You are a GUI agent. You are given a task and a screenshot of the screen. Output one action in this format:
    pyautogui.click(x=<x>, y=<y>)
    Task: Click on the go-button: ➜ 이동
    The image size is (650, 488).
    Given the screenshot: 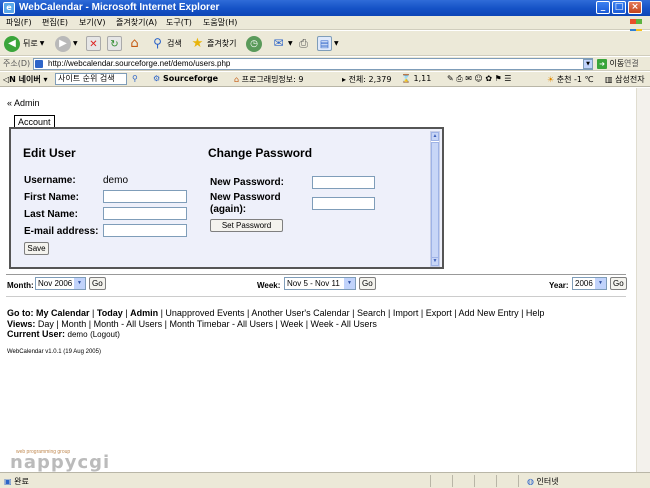 What is the action you would take?
    pyautogui.click(x=610, y=63)
    